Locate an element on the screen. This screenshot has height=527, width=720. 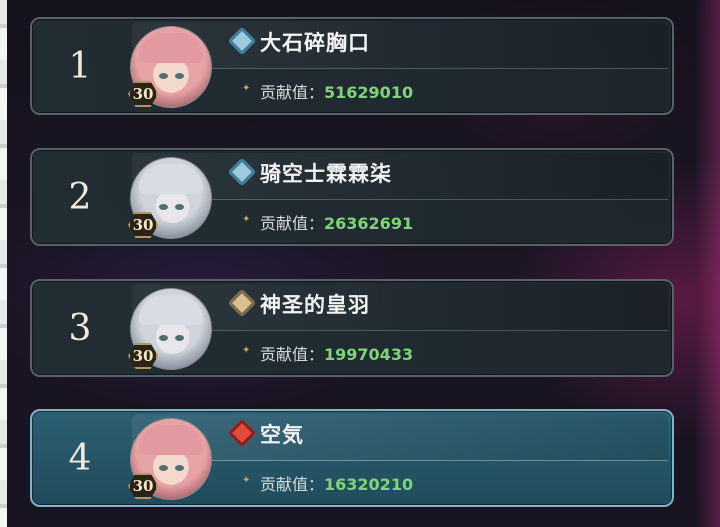
background-left-edge is located at coordinates (3, 263).